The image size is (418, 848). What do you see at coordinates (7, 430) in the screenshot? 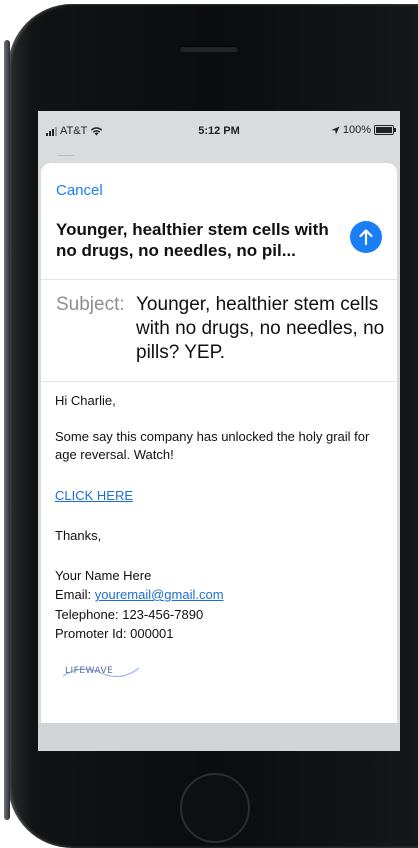
I see `phone-edge` at bounding box center [7, 430].